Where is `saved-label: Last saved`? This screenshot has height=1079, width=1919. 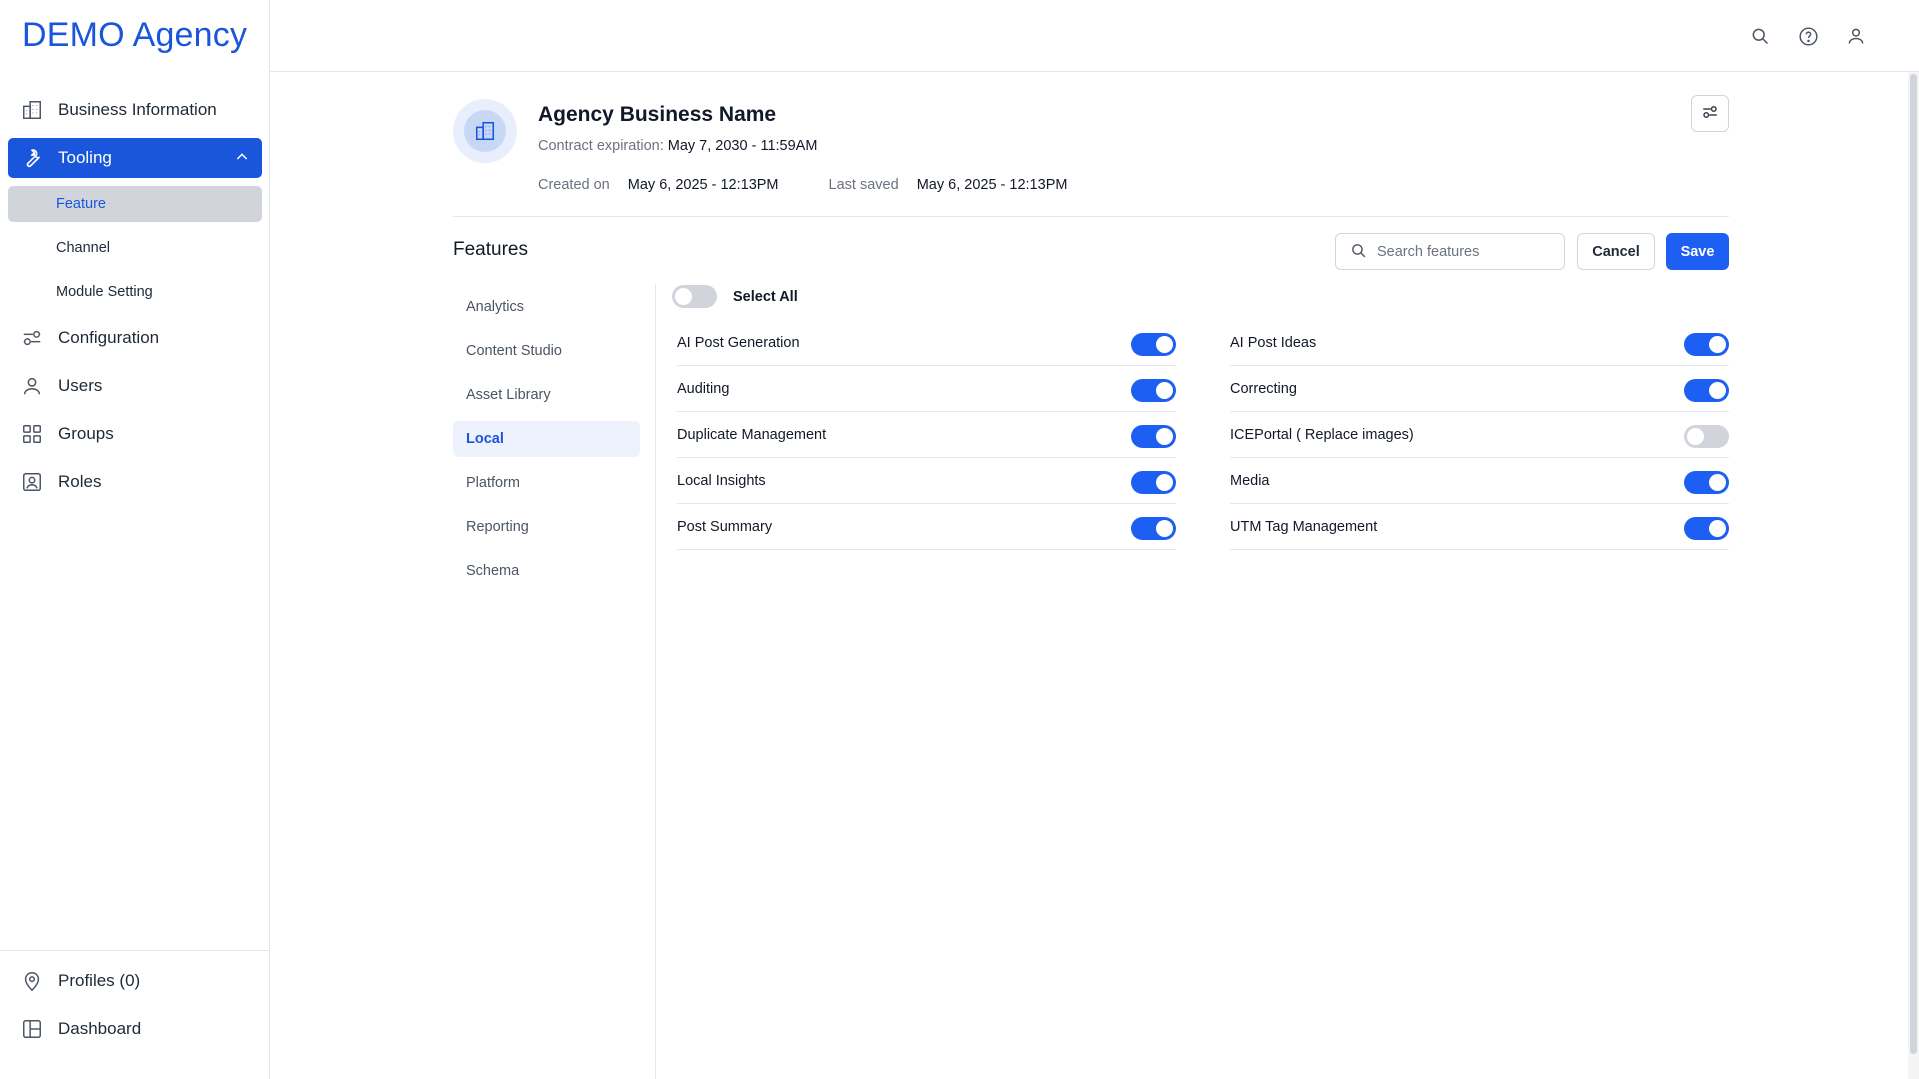
saved-label: Last saved is located at coordinates (863, 185).